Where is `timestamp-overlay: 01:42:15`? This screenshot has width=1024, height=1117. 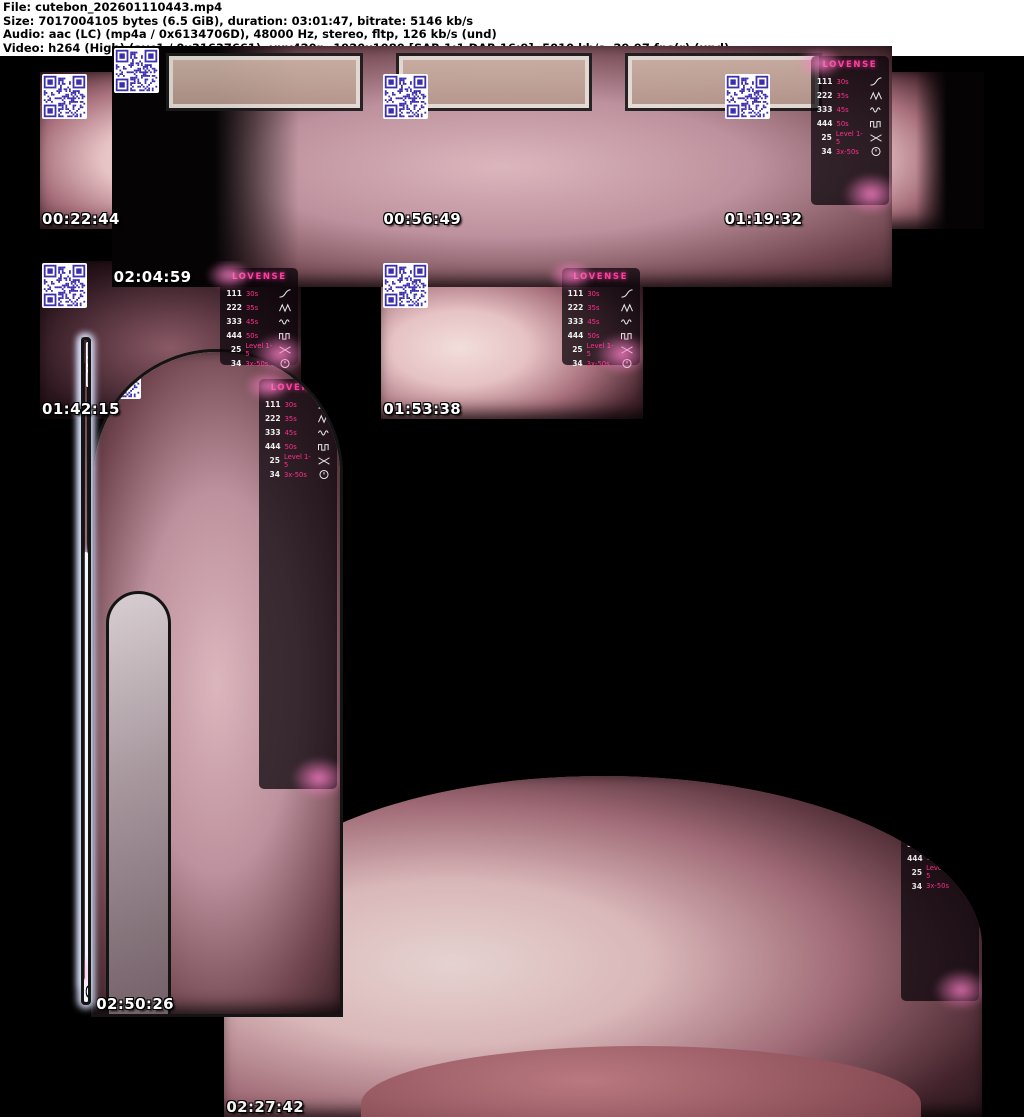 timestamp-overlay: 01:42:15 is located at coordinates (81, 409).